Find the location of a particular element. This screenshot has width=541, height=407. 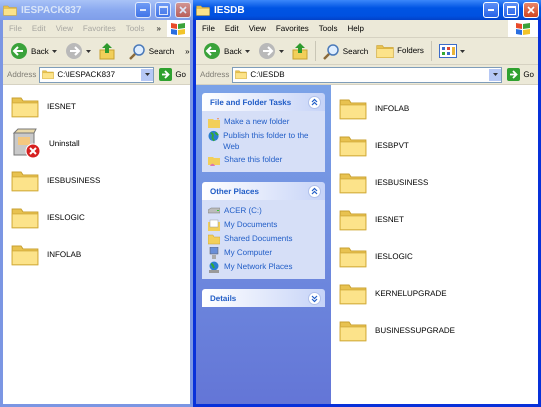

task-link: Share this folder is located at coordinates (253, 159).